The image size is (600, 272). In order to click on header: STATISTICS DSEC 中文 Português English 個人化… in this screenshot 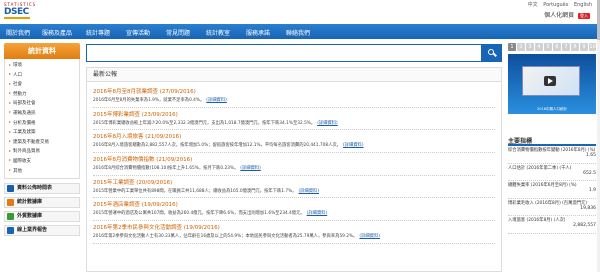, I will do `click(300, 12)`.